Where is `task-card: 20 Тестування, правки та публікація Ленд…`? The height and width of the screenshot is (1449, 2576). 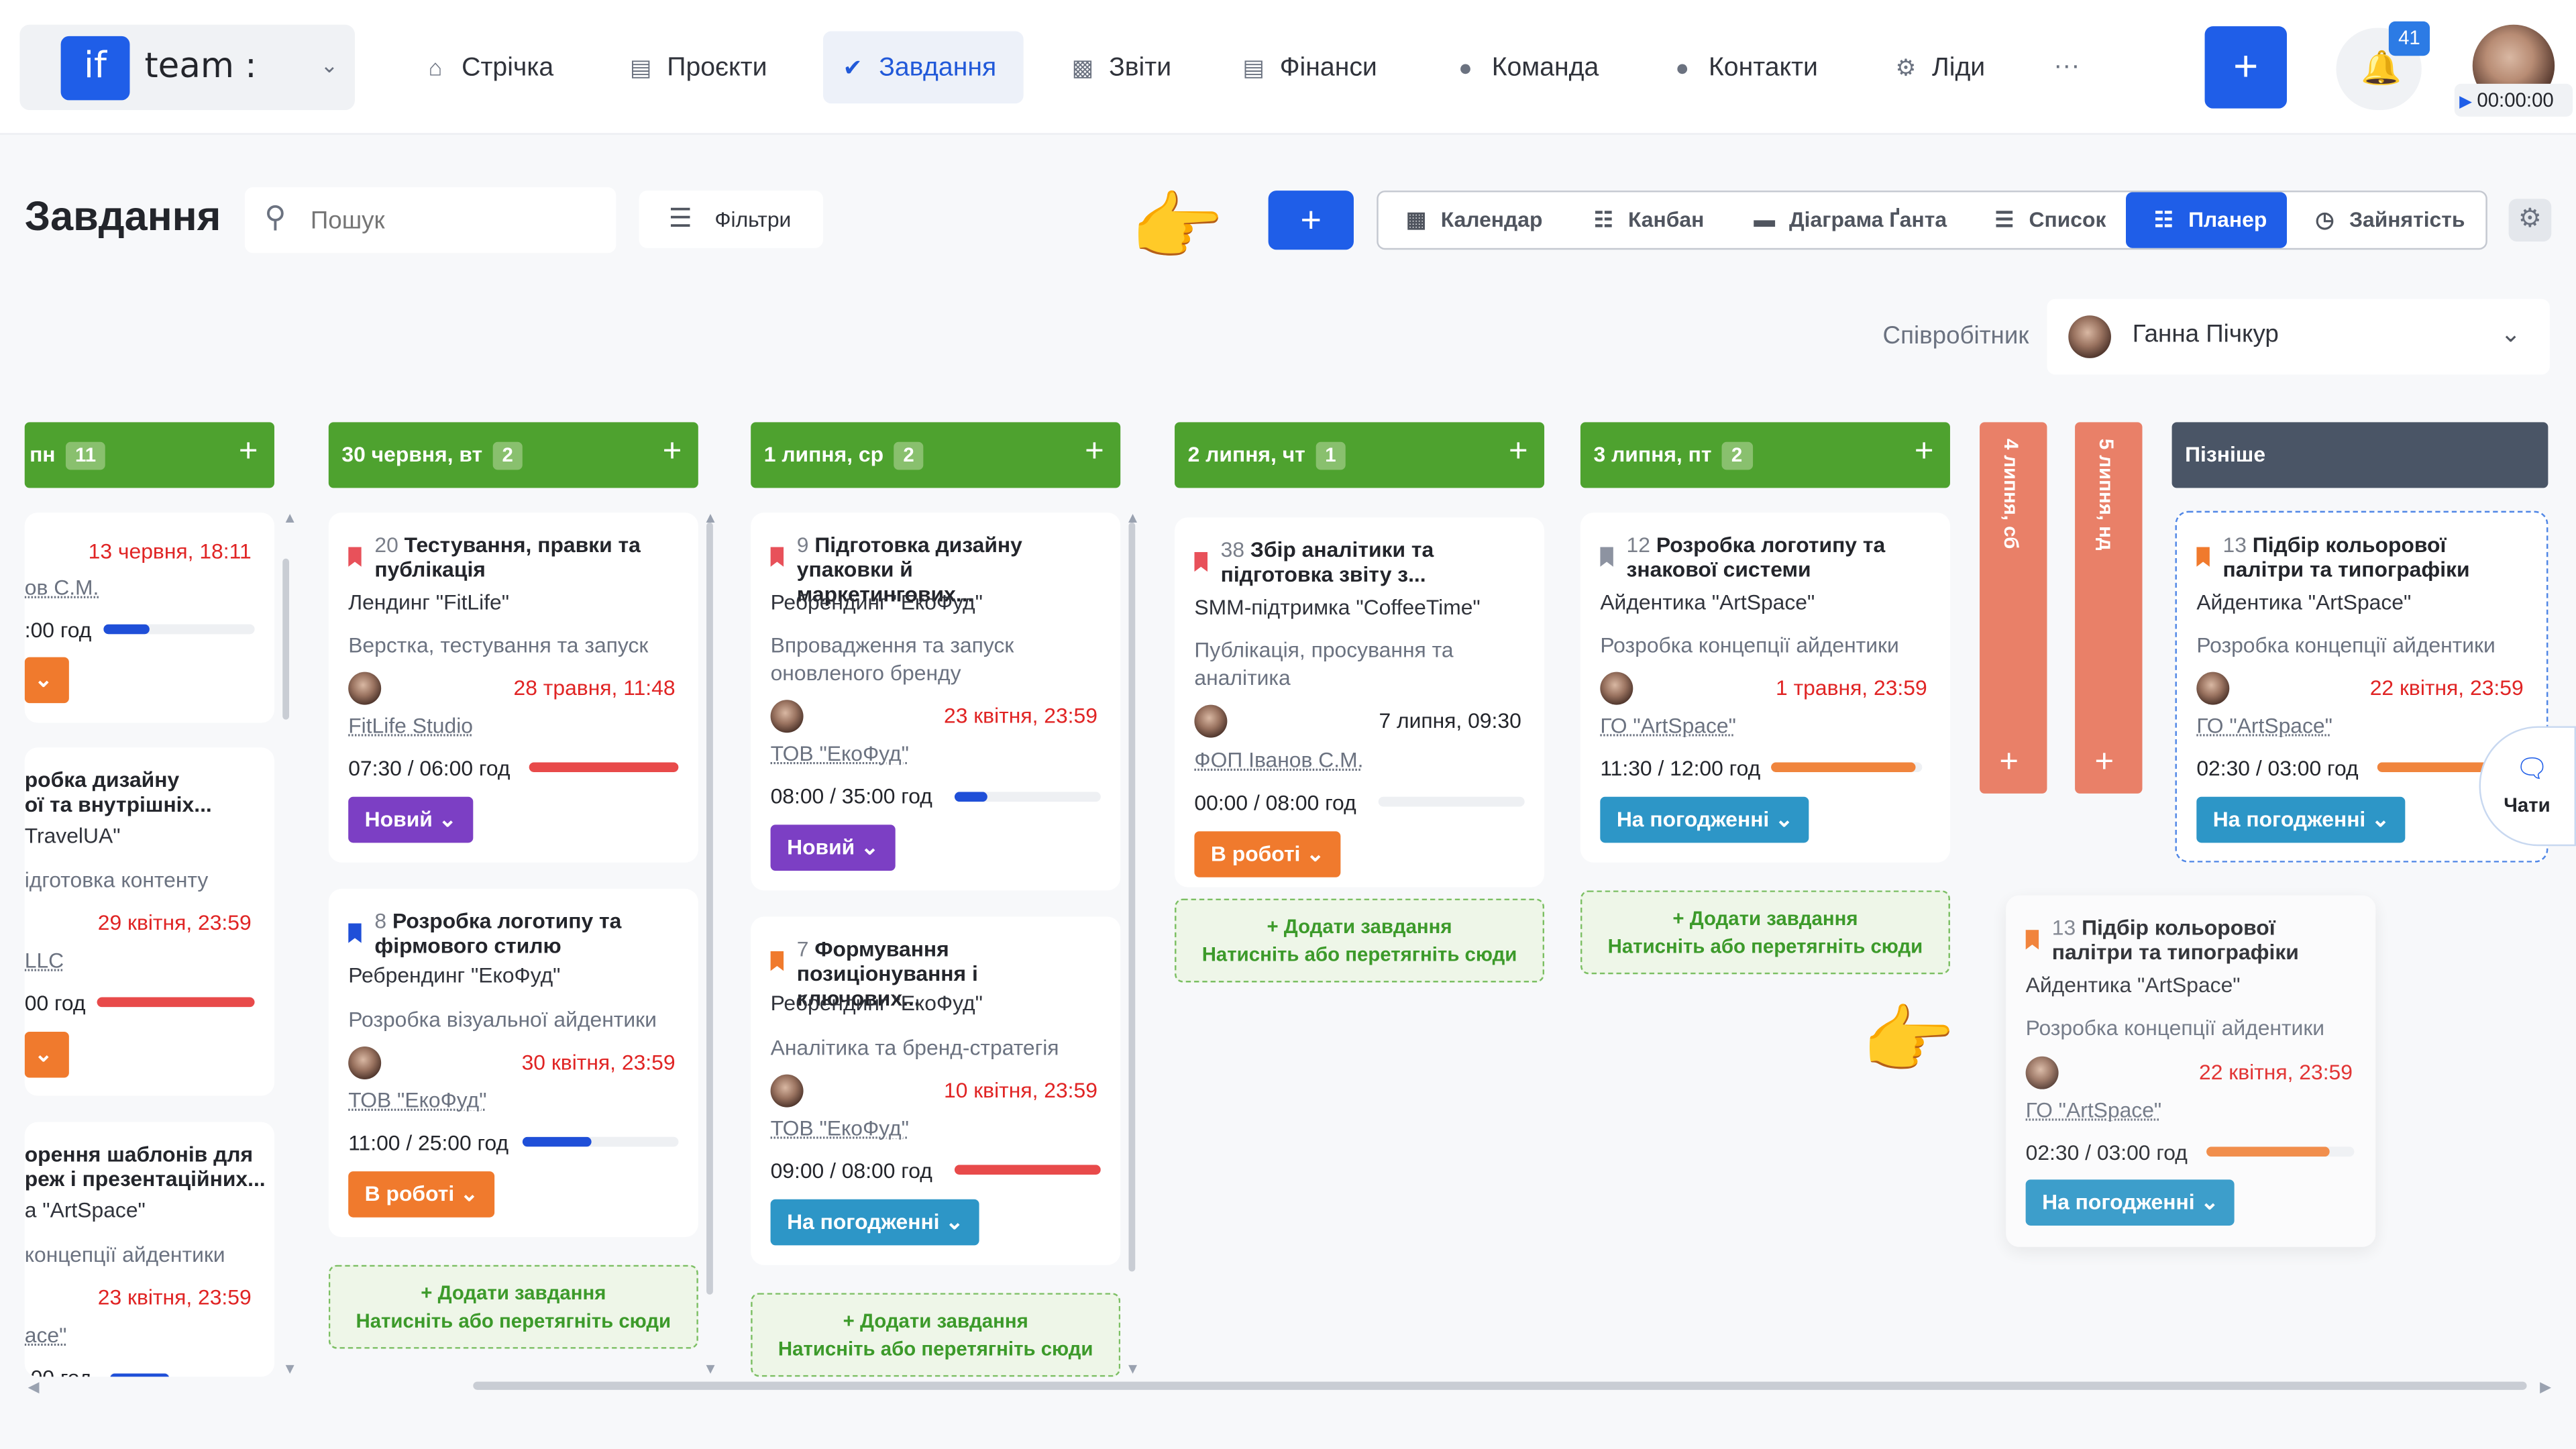
task-card: 20 Тестування, правки та публікація Ленд… is located at coordinates (513, 688).